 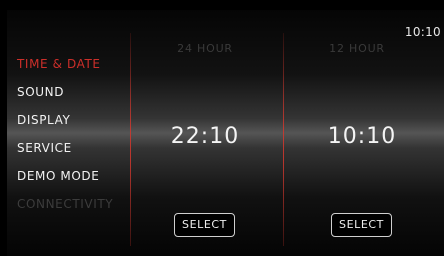 What do you see at coordinates (362, 136) in the screenshot?
I see `option-12h-time: 10:10` at bounding box center [362, 136].